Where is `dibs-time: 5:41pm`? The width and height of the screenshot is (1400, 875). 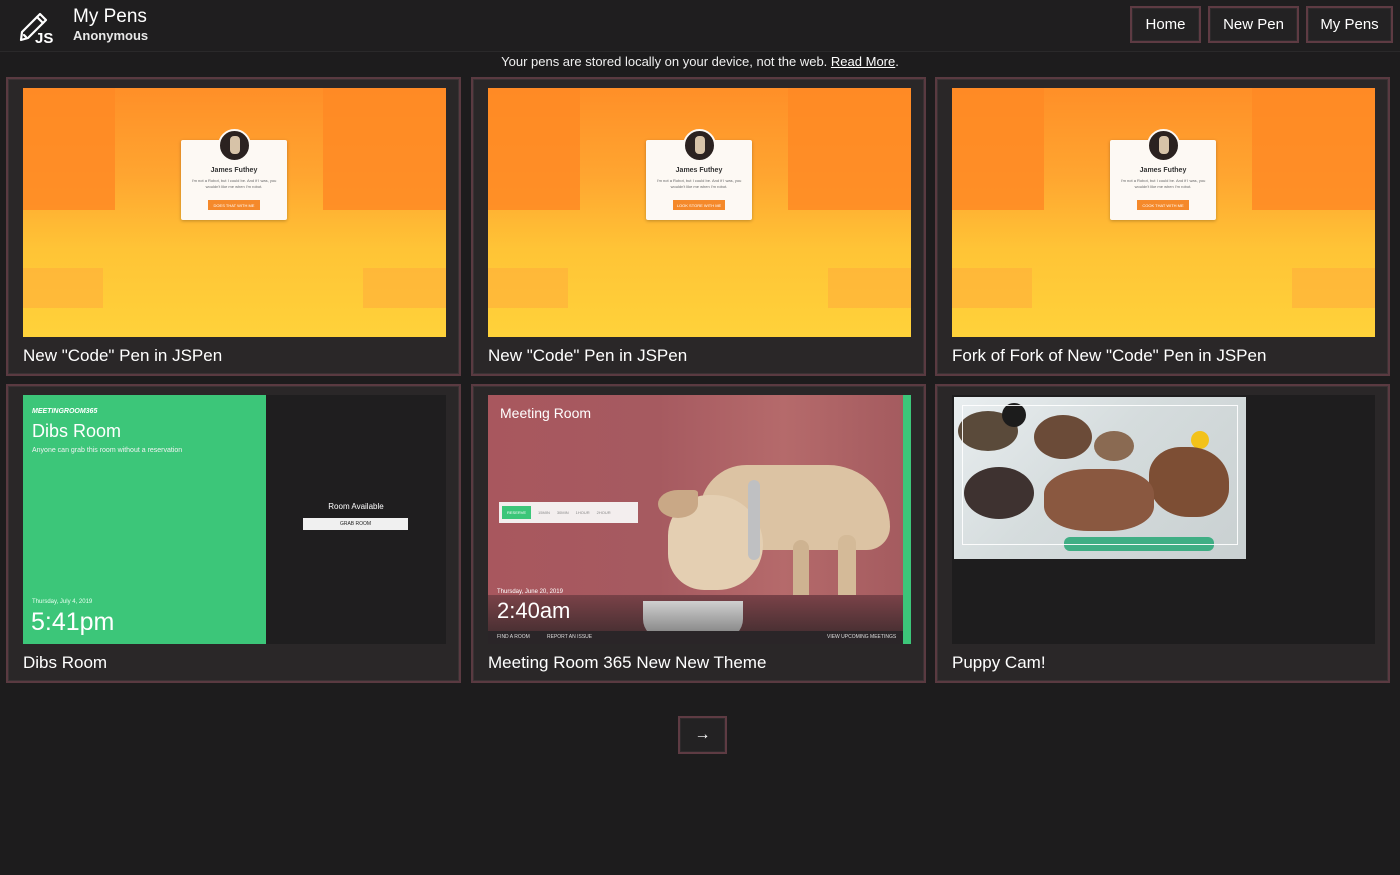 dibs-time: 5:41pm is located at coordinates (73, 622).